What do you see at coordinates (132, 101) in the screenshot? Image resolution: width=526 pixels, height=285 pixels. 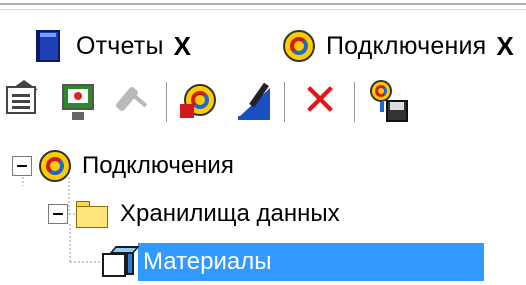 I see `plug-button` at bounding box center [132, 101].